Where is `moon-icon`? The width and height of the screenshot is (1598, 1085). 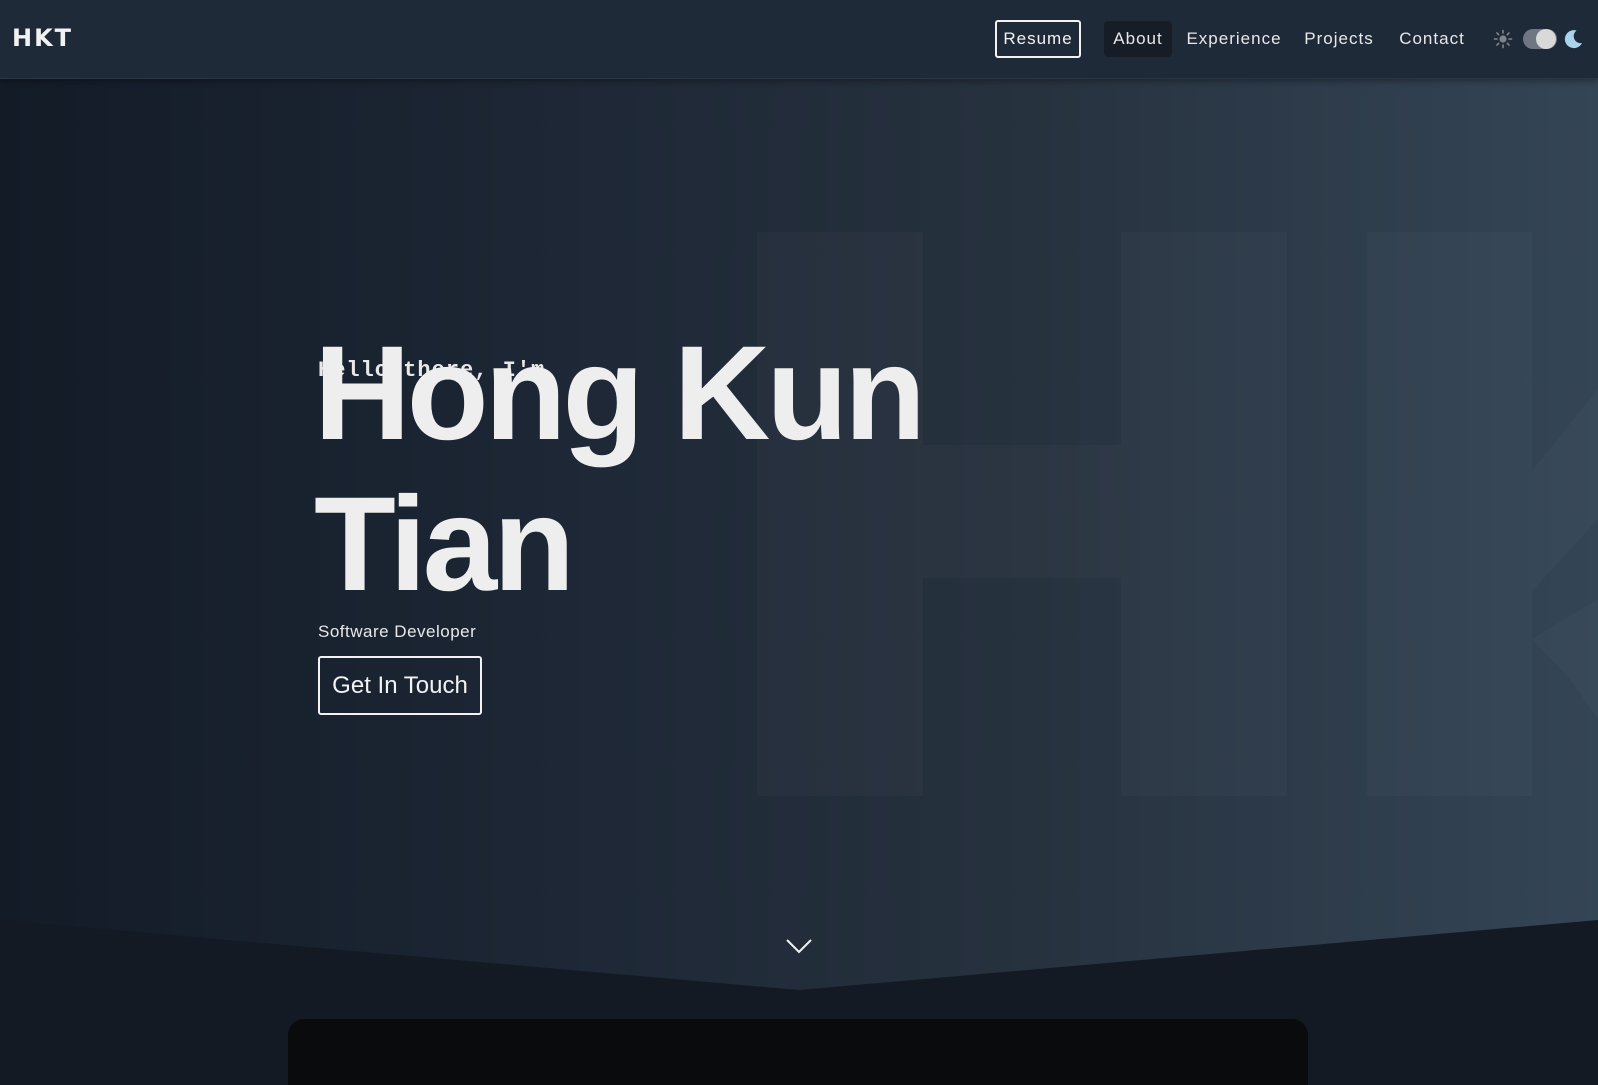 moon-icon is located at coordinates (1573, 39).